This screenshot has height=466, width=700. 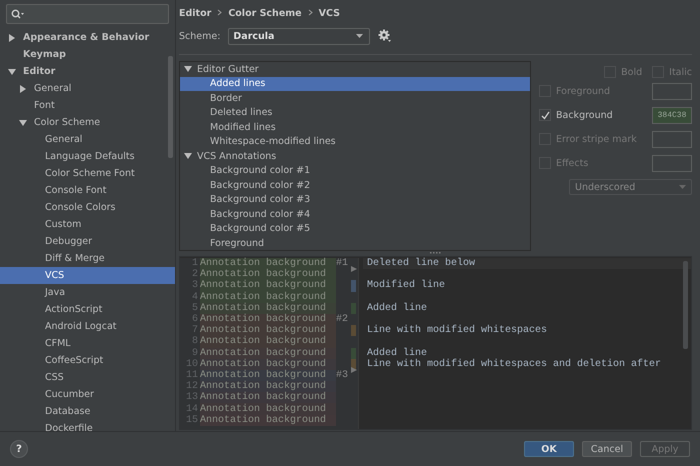 I want to click on sidebar-item: Diff & Merge, so click(x=87, y=258).